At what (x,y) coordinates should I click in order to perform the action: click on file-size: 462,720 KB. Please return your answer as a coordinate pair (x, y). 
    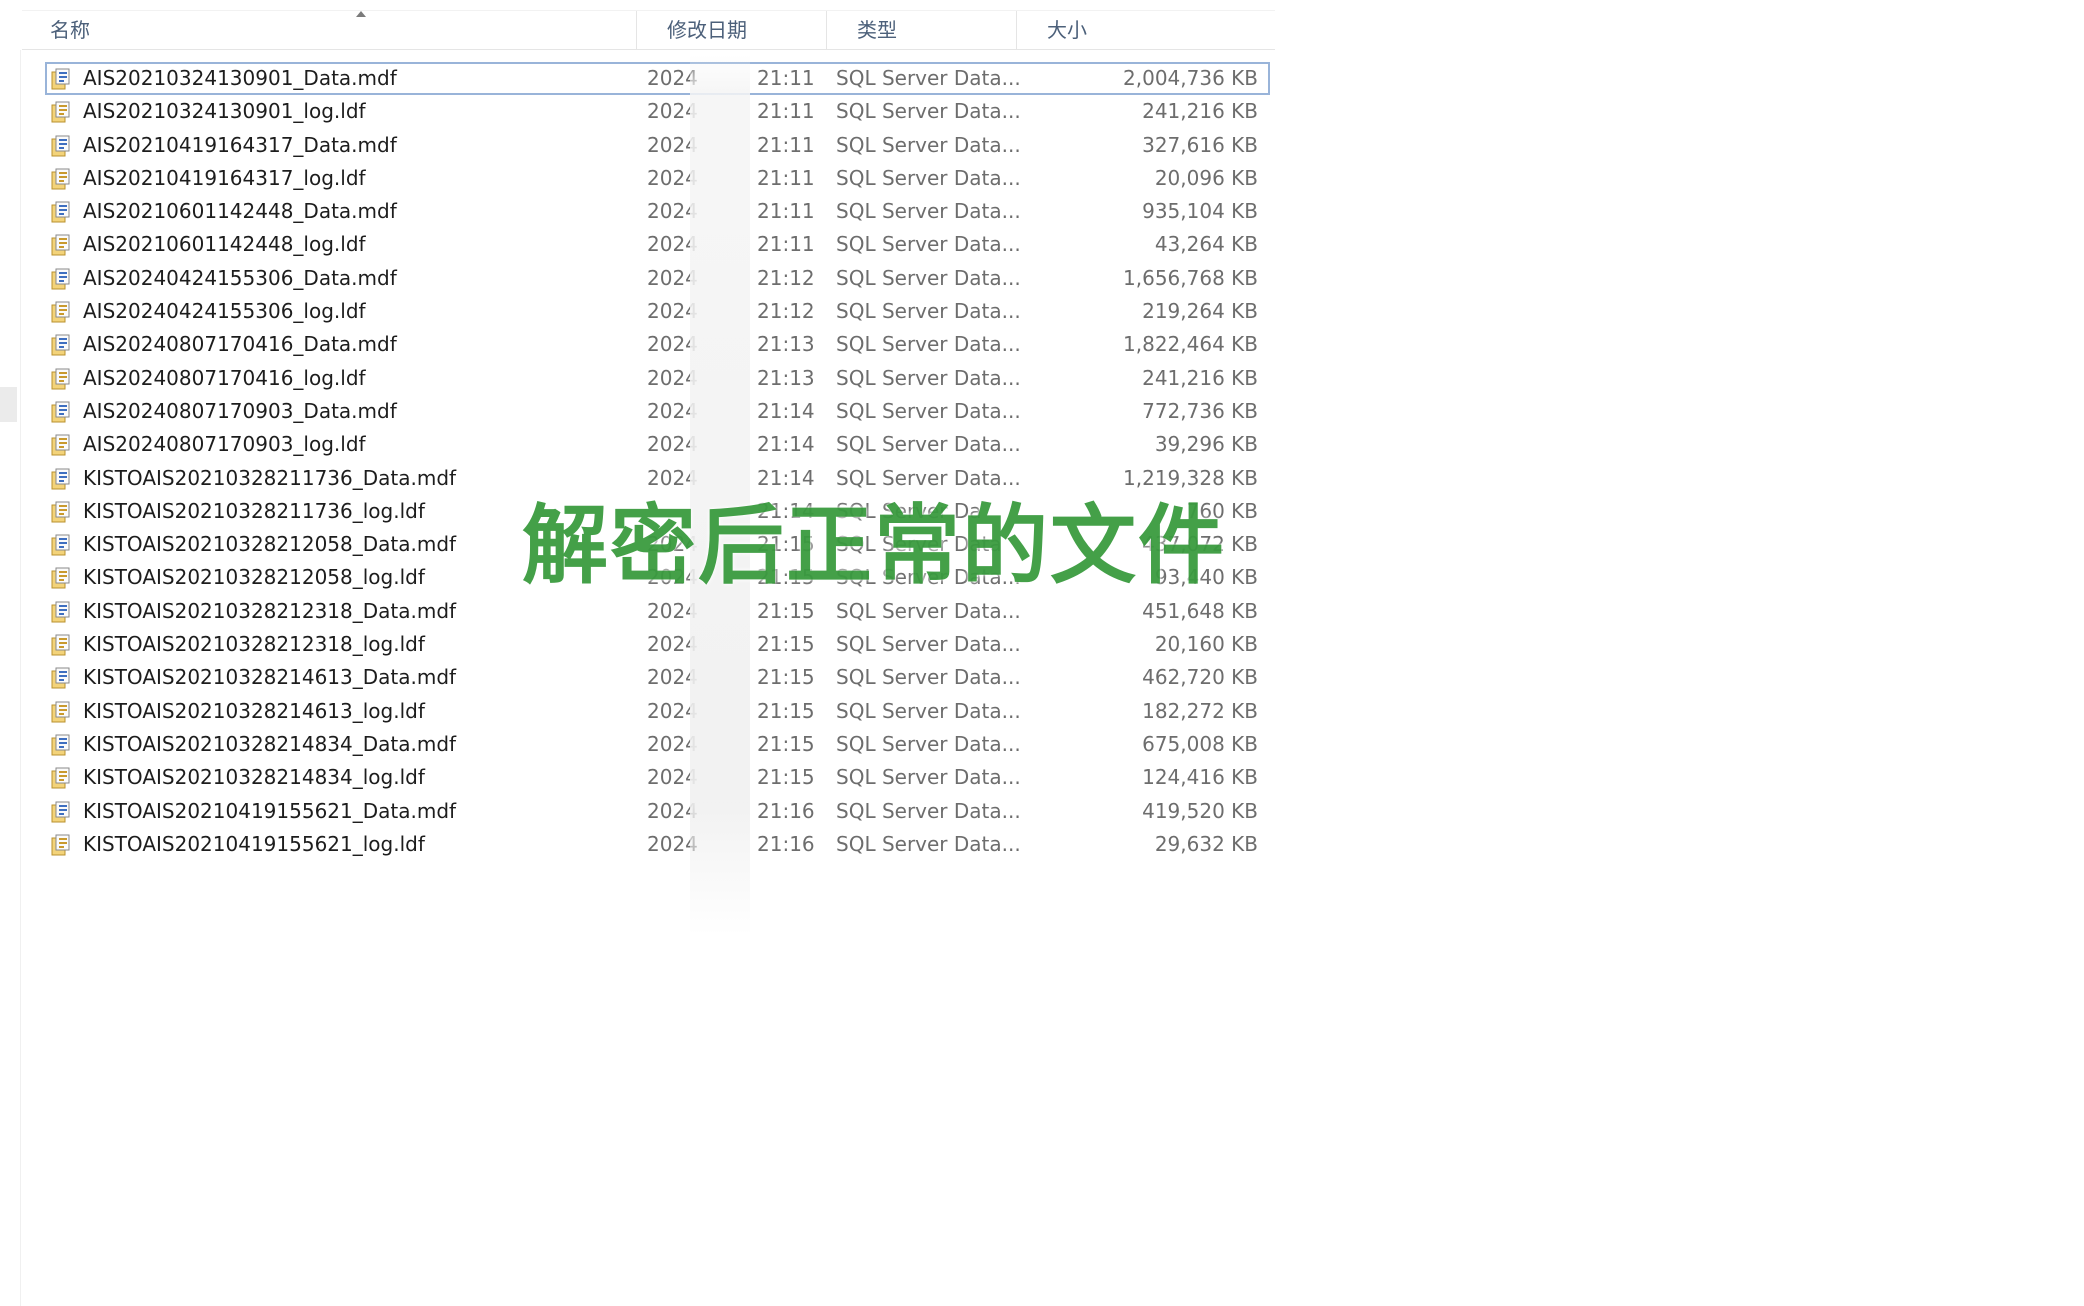
    Looking at the image, I should click on (1200, 677).